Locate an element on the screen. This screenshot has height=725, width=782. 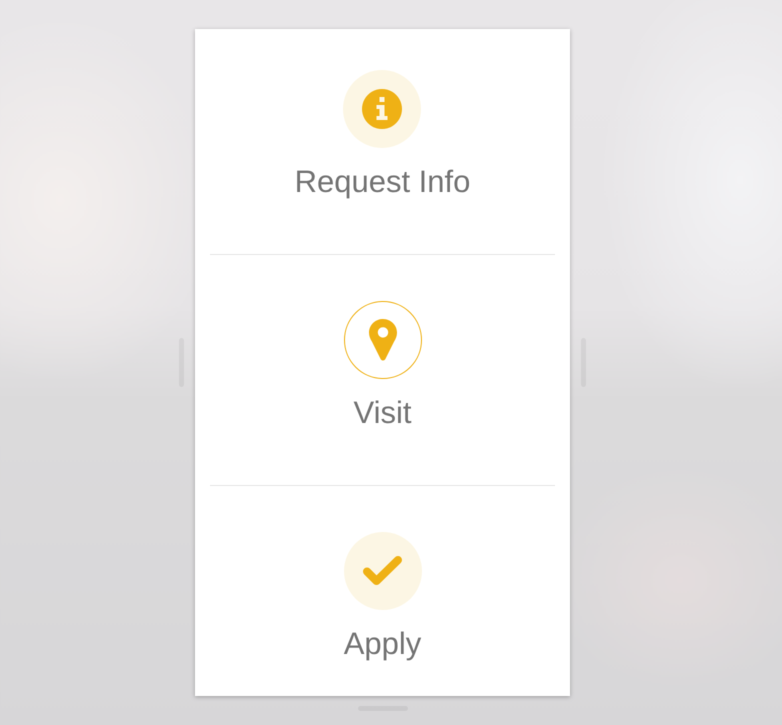
action-button: Request Info is located at coordinates (382, 135).